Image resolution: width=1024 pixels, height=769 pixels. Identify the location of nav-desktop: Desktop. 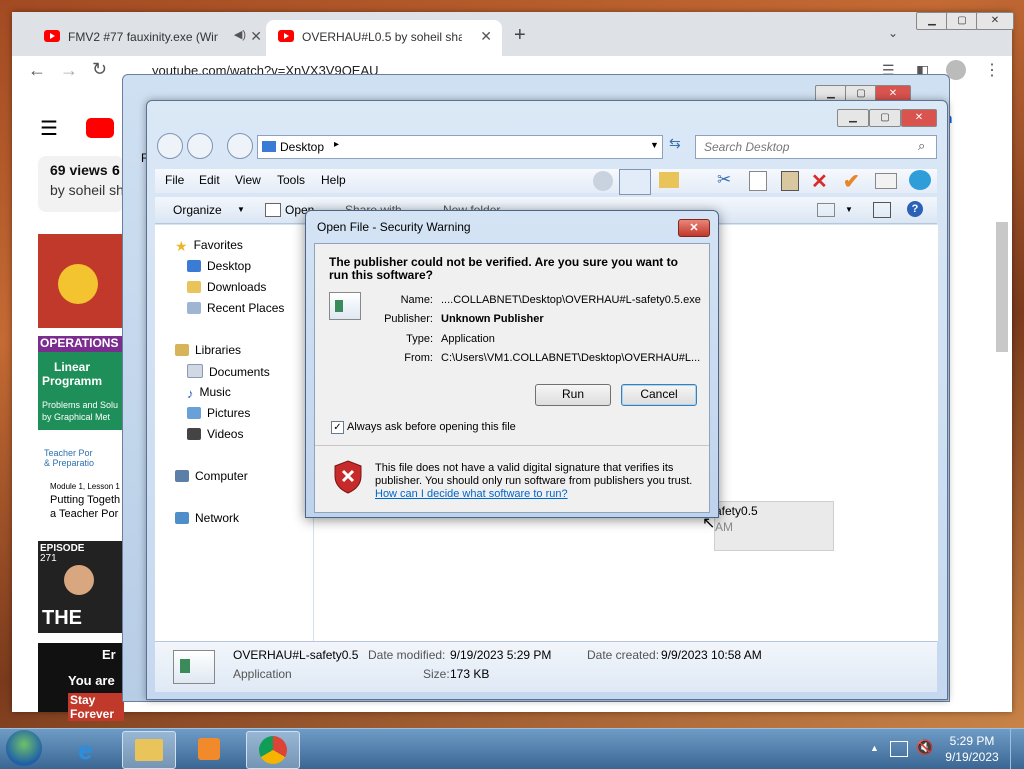
(219, 266).